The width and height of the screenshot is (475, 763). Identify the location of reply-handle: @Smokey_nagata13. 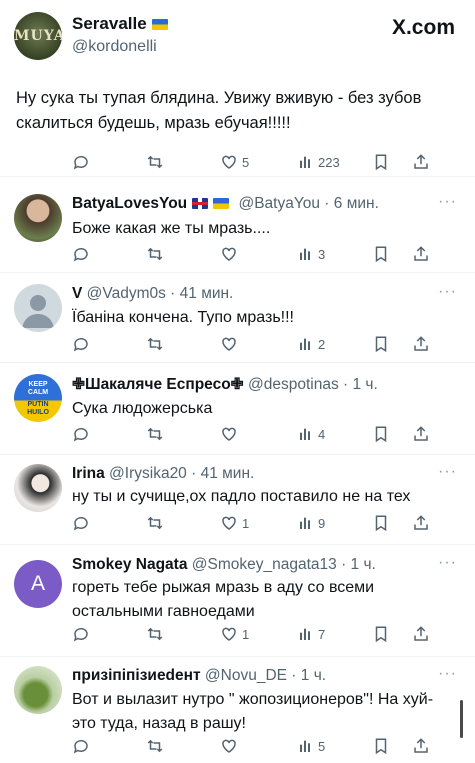
(264, 564).